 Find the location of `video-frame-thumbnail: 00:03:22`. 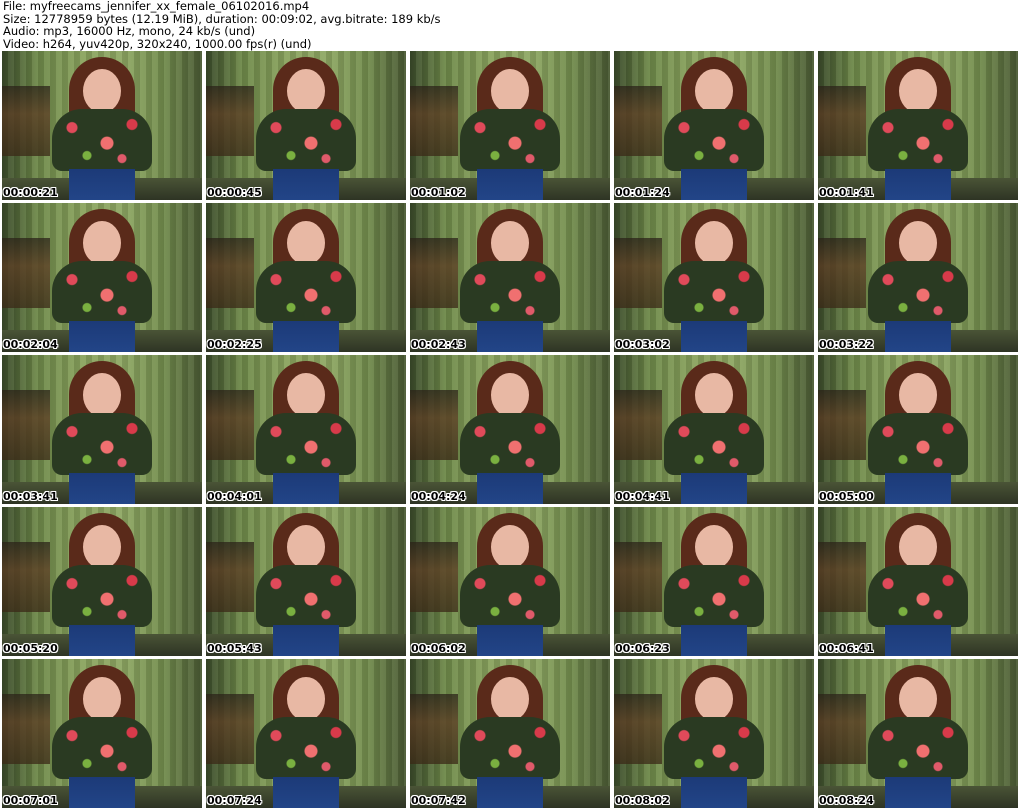

video-frame-thumbnail: 00:03:22 is located at coordinates (918, 277).